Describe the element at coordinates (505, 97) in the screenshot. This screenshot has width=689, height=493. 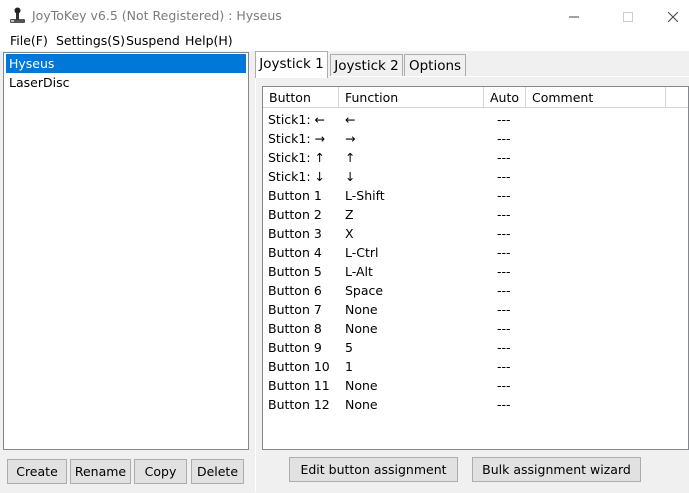
I see `column-header-auto: Auto` at that location.